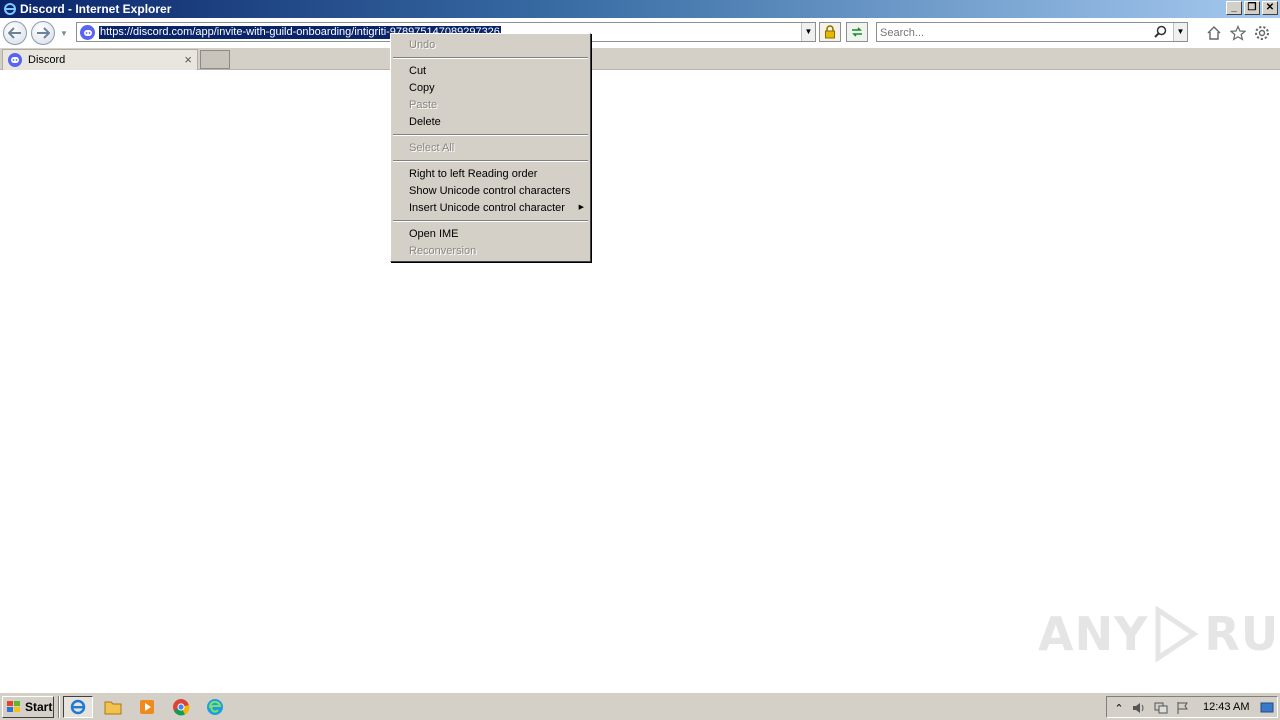  Describe the element at coordinates (188, 59) in the screenshot. I see `close-tab-icon: ×` at that location.